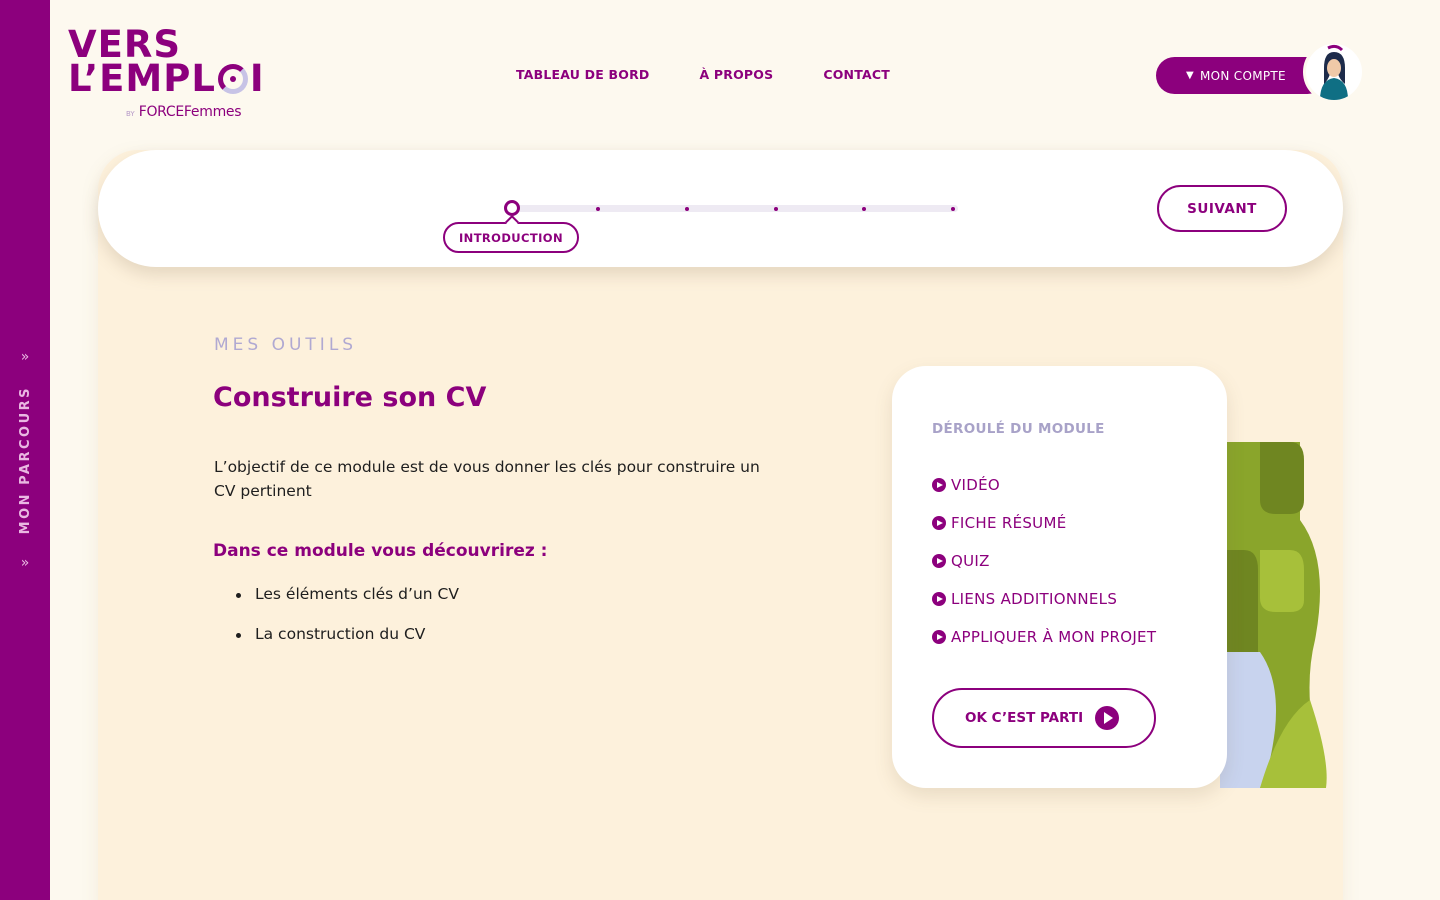 This screenshot has height=900, width=1440. I want to click on logo-line2: L’EMPL I, so click(168, 78).